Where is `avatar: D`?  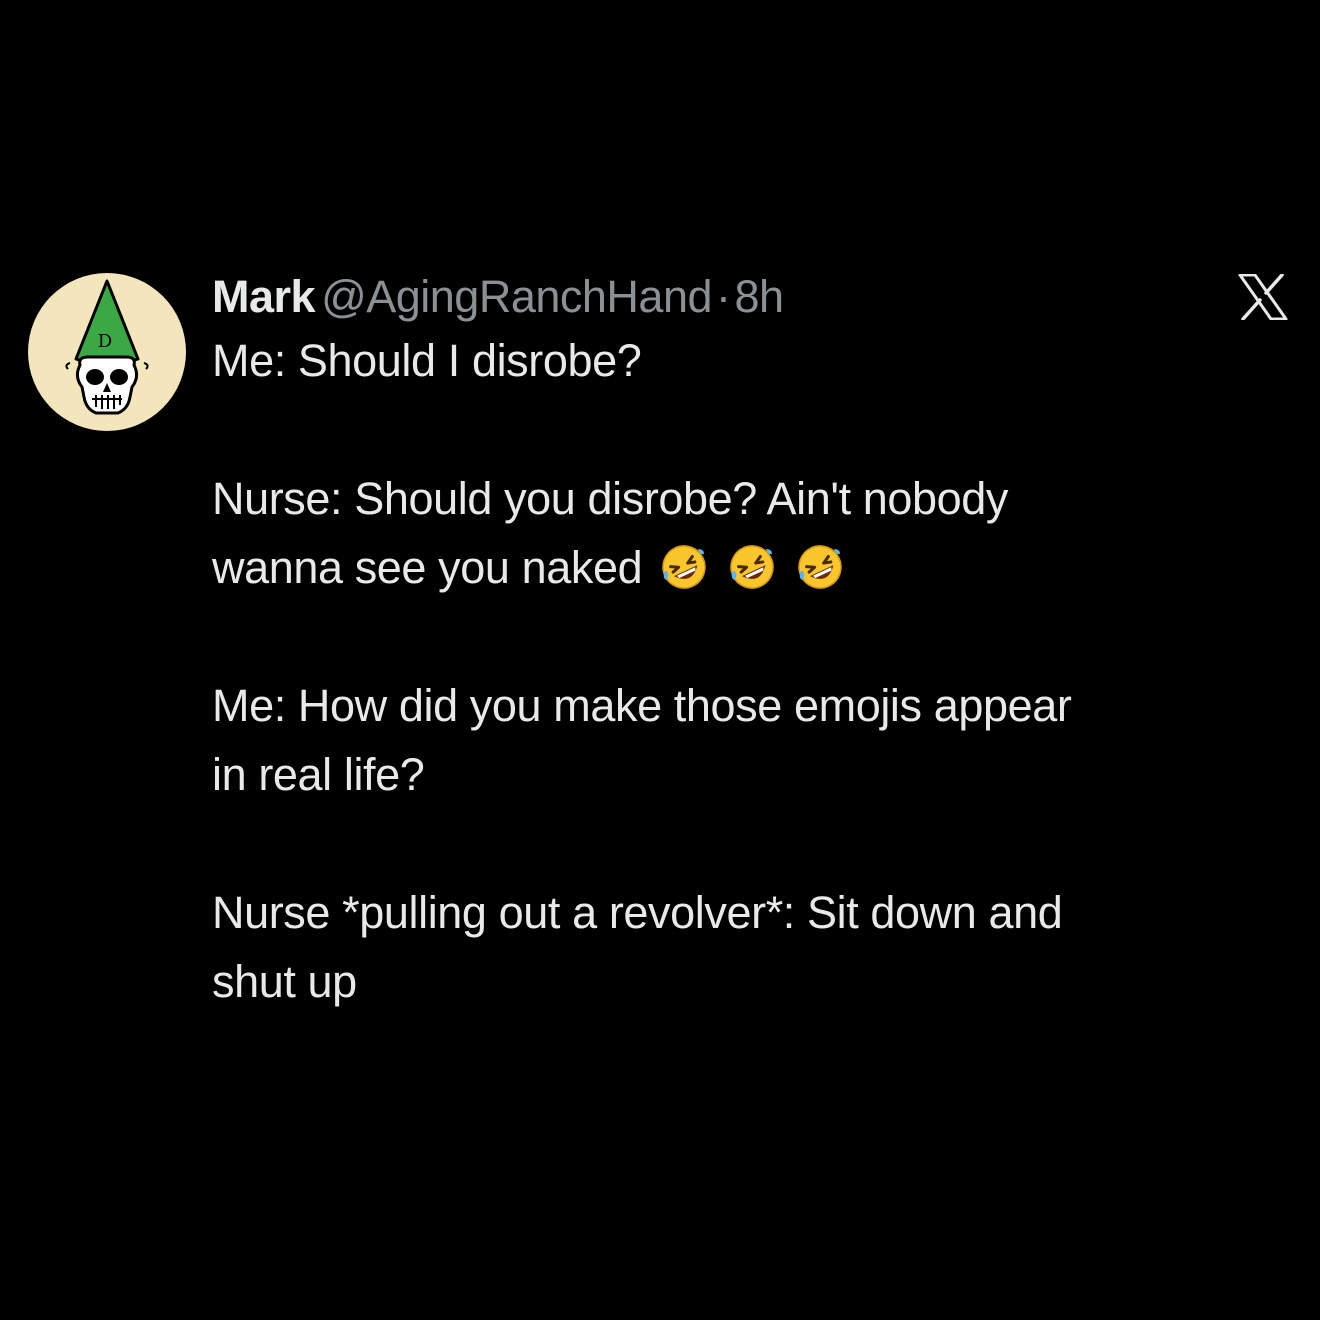
avatar: D is located at coordinates (107, 352).